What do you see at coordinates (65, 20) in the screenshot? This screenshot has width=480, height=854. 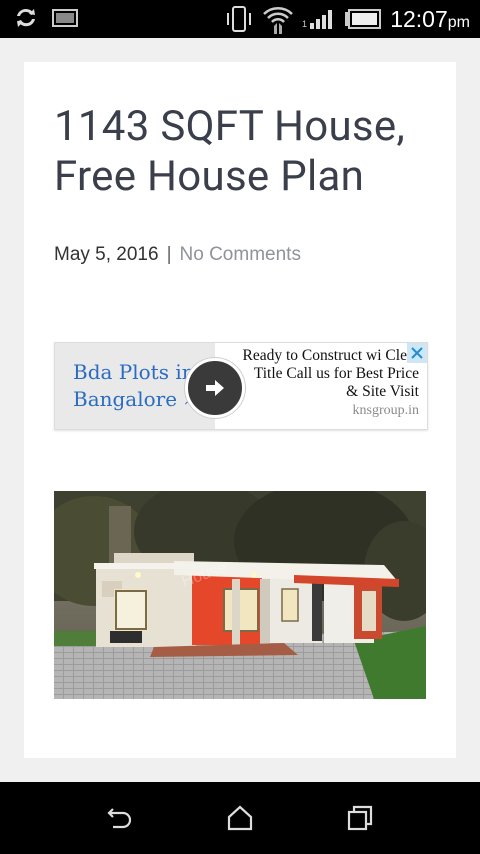 I see `image-notification-icon` at bounding box center [65, 20].